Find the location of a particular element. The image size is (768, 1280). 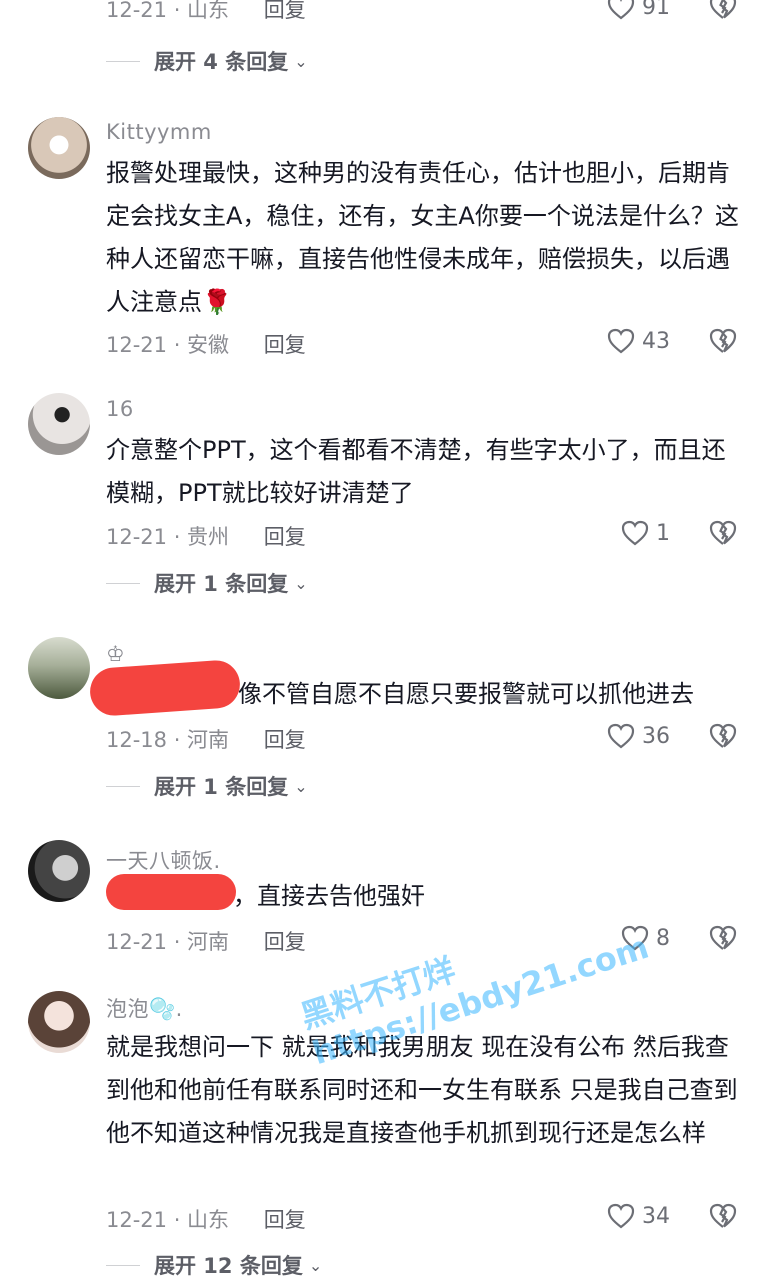

expand-replies-button: 展开 12 条回复 ⌄ is located at coordinates (214, 1265).